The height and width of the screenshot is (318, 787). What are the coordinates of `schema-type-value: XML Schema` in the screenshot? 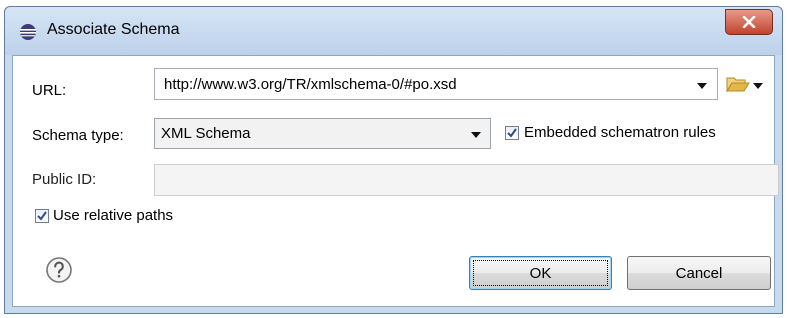 It's located at (206, 133).